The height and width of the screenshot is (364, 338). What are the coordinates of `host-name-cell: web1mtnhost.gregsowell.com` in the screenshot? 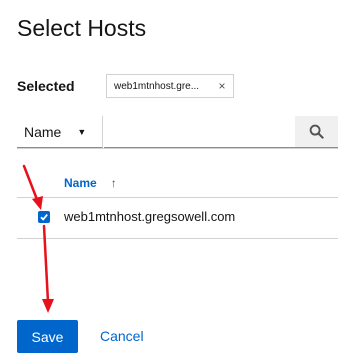 It's located at (150, 216).